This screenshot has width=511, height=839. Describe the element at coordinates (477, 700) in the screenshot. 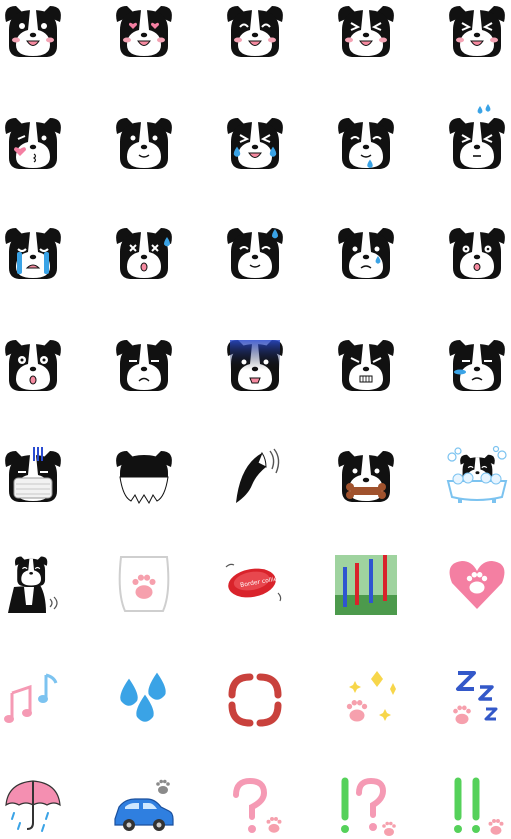

I see `sleeping-zzz-icon` at that location.